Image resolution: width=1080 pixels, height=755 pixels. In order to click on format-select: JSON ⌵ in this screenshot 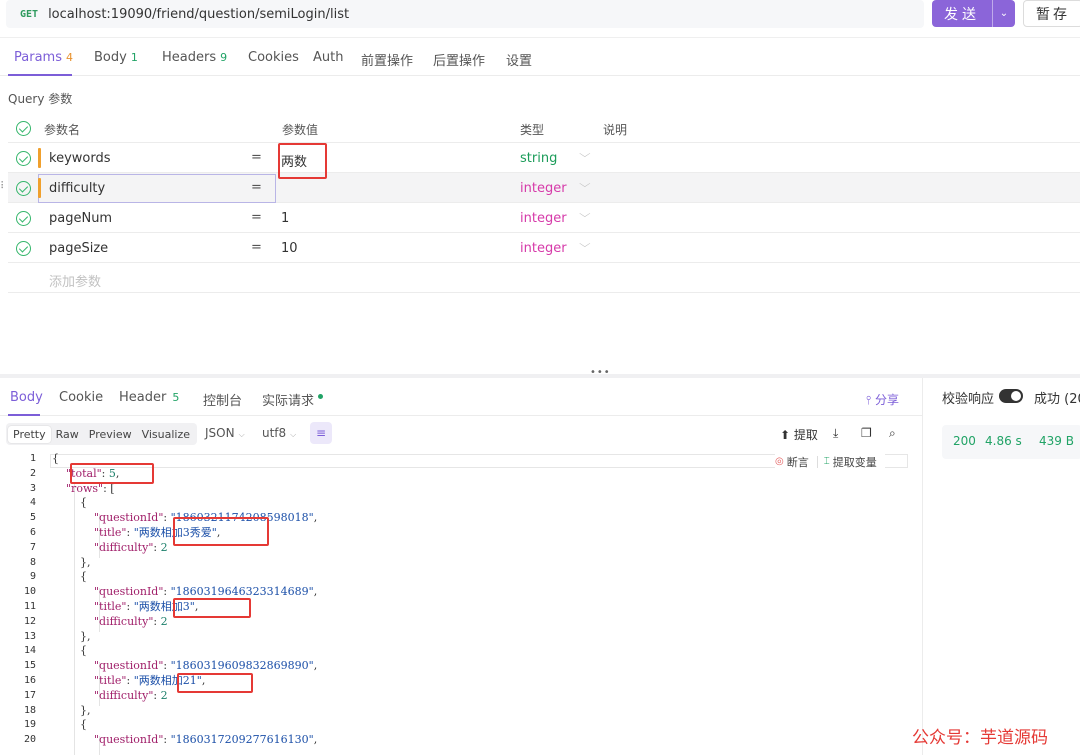, I will do `click(225, 433)`.